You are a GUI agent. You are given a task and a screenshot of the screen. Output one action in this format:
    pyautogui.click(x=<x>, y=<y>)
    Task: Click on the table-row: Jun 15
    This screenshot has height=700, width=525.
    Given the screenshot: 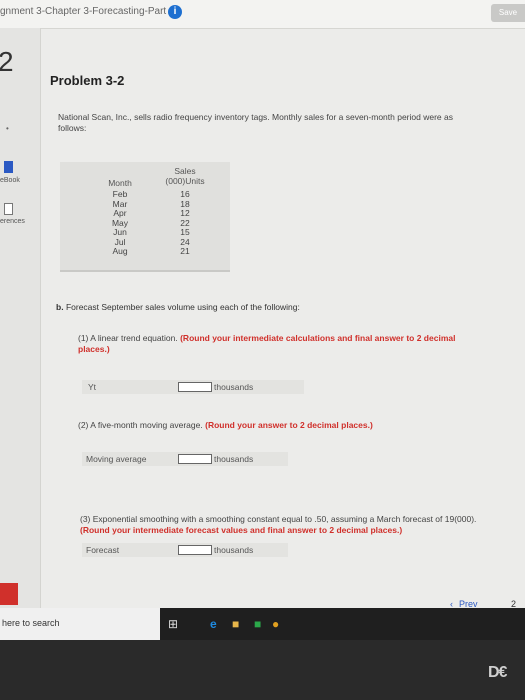 What is the action you would take?
    pyautogui.click(x=145, y=232)
    